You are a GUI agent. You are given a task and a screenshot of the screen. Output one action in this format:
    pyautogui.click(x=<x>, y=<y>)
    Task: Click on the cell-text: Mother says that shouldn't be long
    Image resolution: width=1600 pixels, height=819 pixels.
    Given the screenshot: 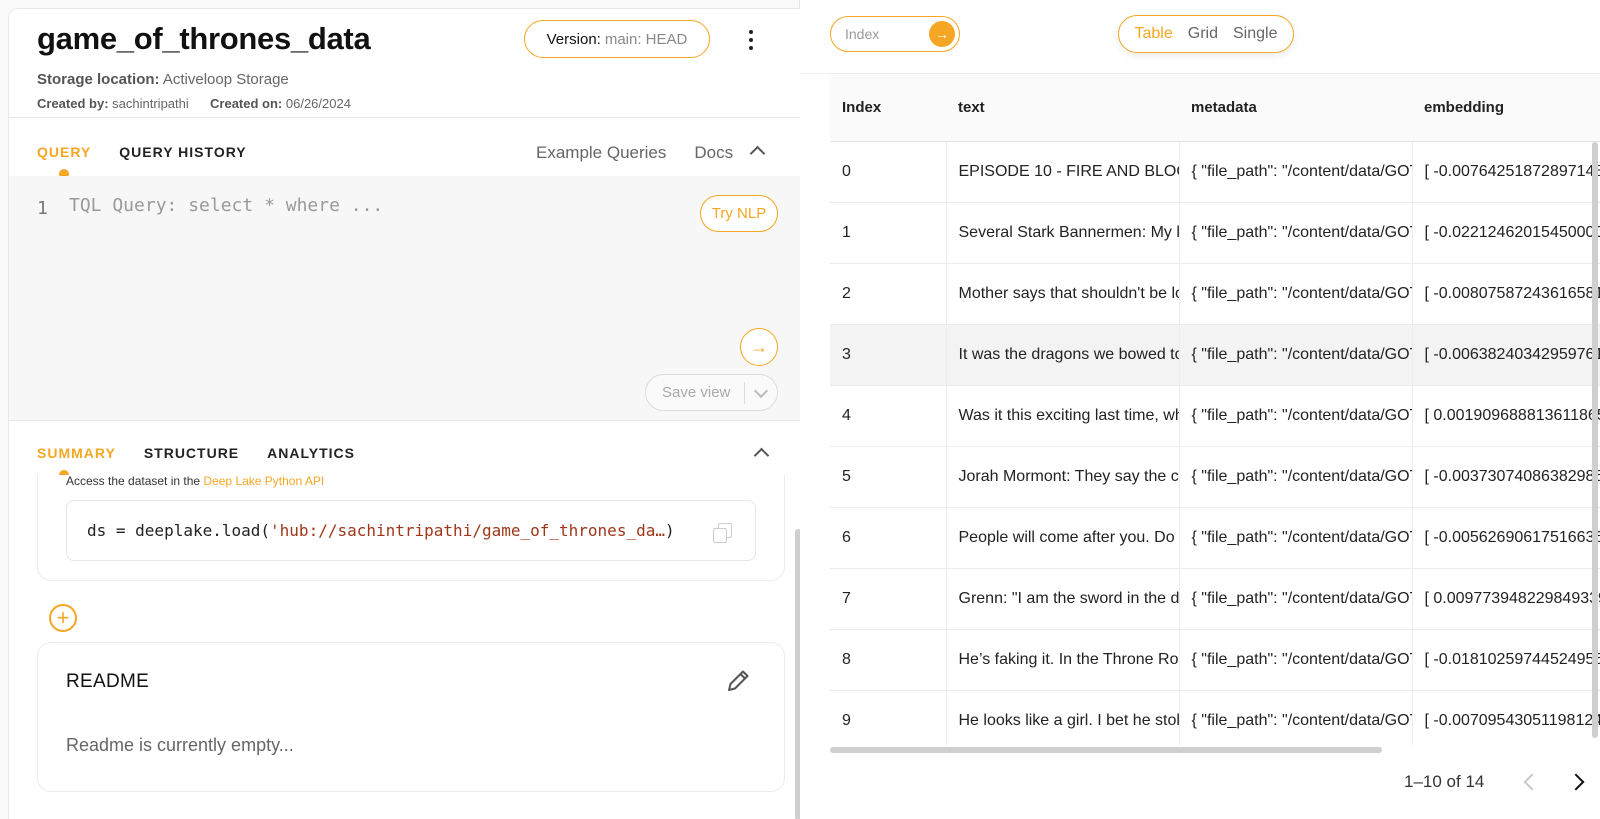 What is the action you would take?
    pyautogui.click(x=1063, y=294)
    